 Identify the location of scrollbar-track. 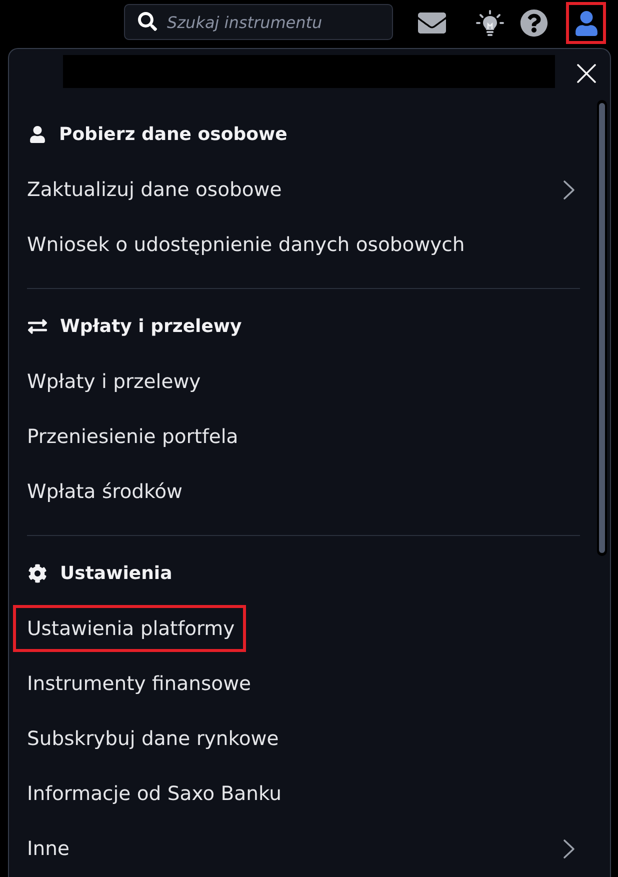
(602, 328).